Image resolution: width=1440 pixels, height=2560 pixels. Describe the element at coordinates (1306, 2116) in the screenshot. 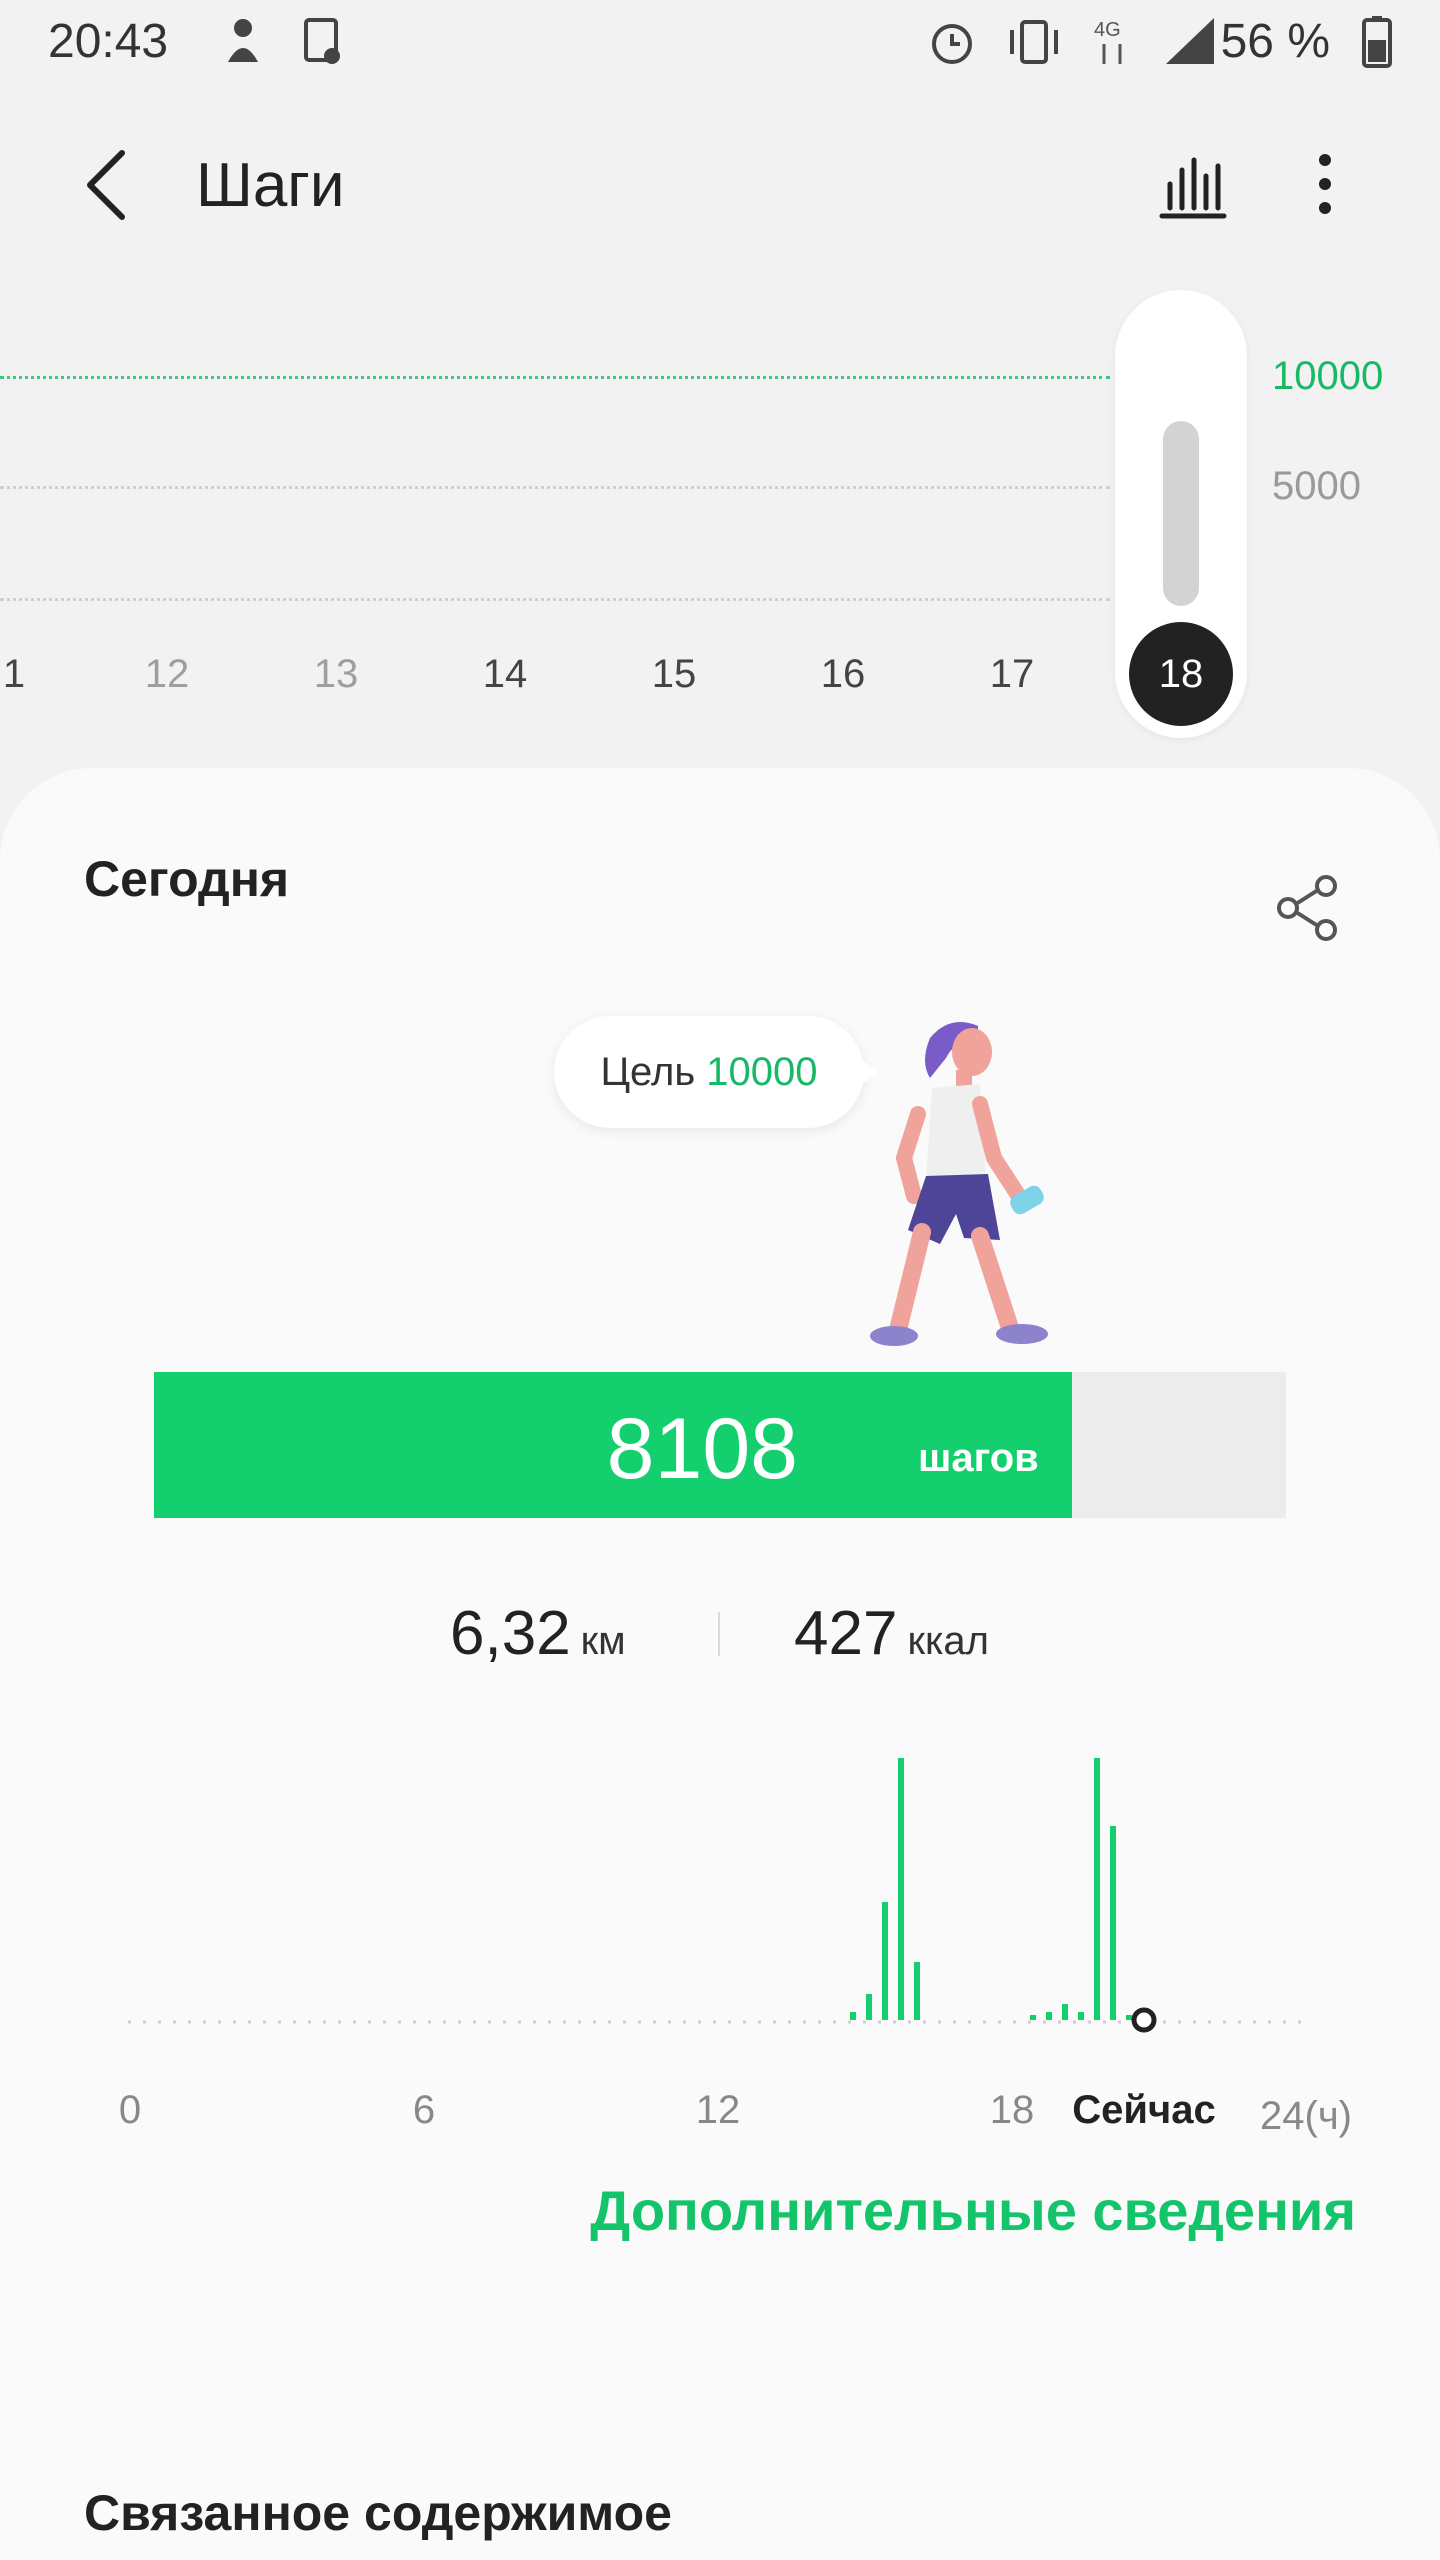

I see `hour-label: 24(ч)` at that location.